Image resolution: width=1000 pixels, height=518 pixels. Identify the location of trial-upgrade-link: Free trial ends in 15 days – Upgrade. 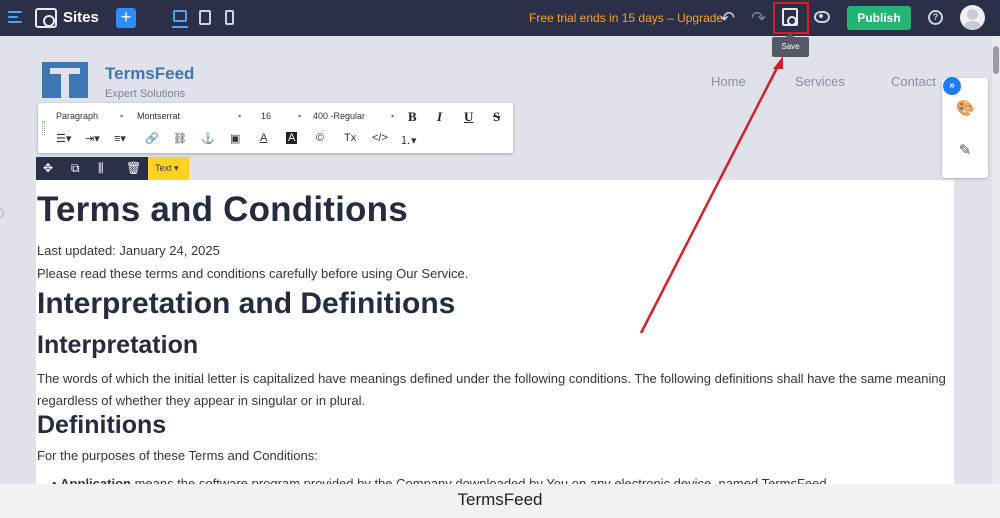
(626, 18).